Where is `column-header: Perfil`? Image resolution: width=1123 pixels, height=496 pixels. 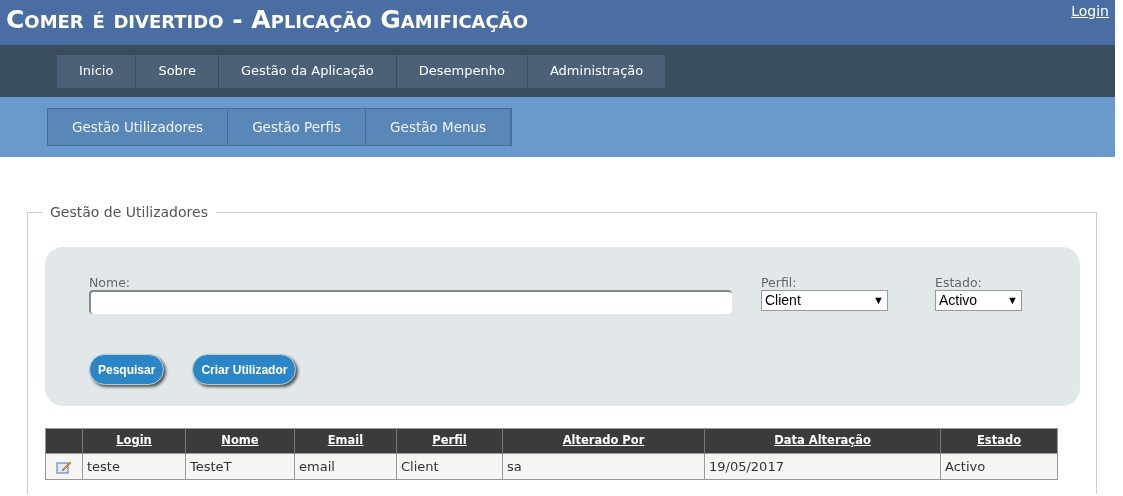 column-header: Perfil is located at coordinates (449, 441).